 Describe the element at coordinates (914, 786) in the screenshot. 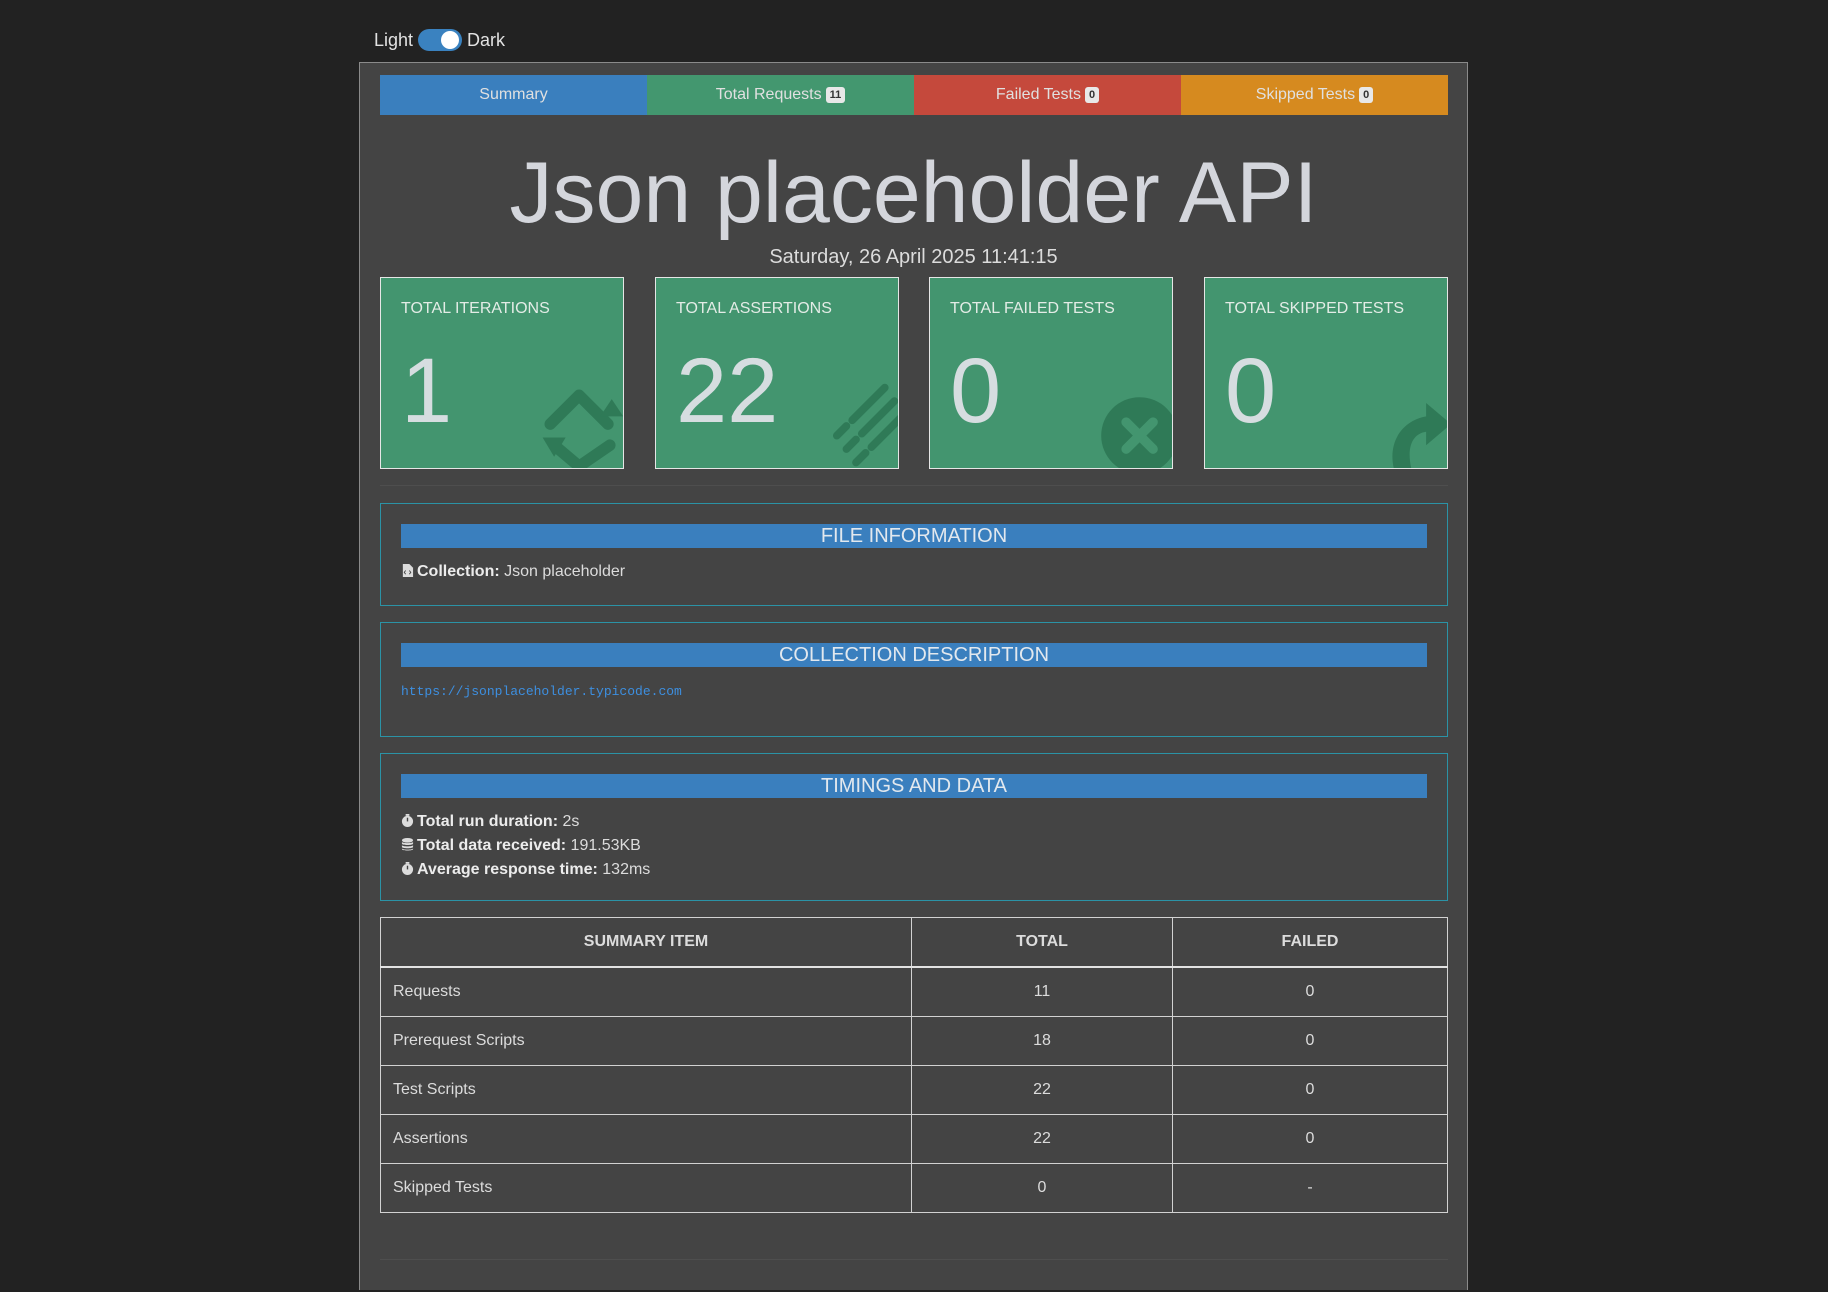

I see `panel-heading: TIMINGS AND DATA` at that location.